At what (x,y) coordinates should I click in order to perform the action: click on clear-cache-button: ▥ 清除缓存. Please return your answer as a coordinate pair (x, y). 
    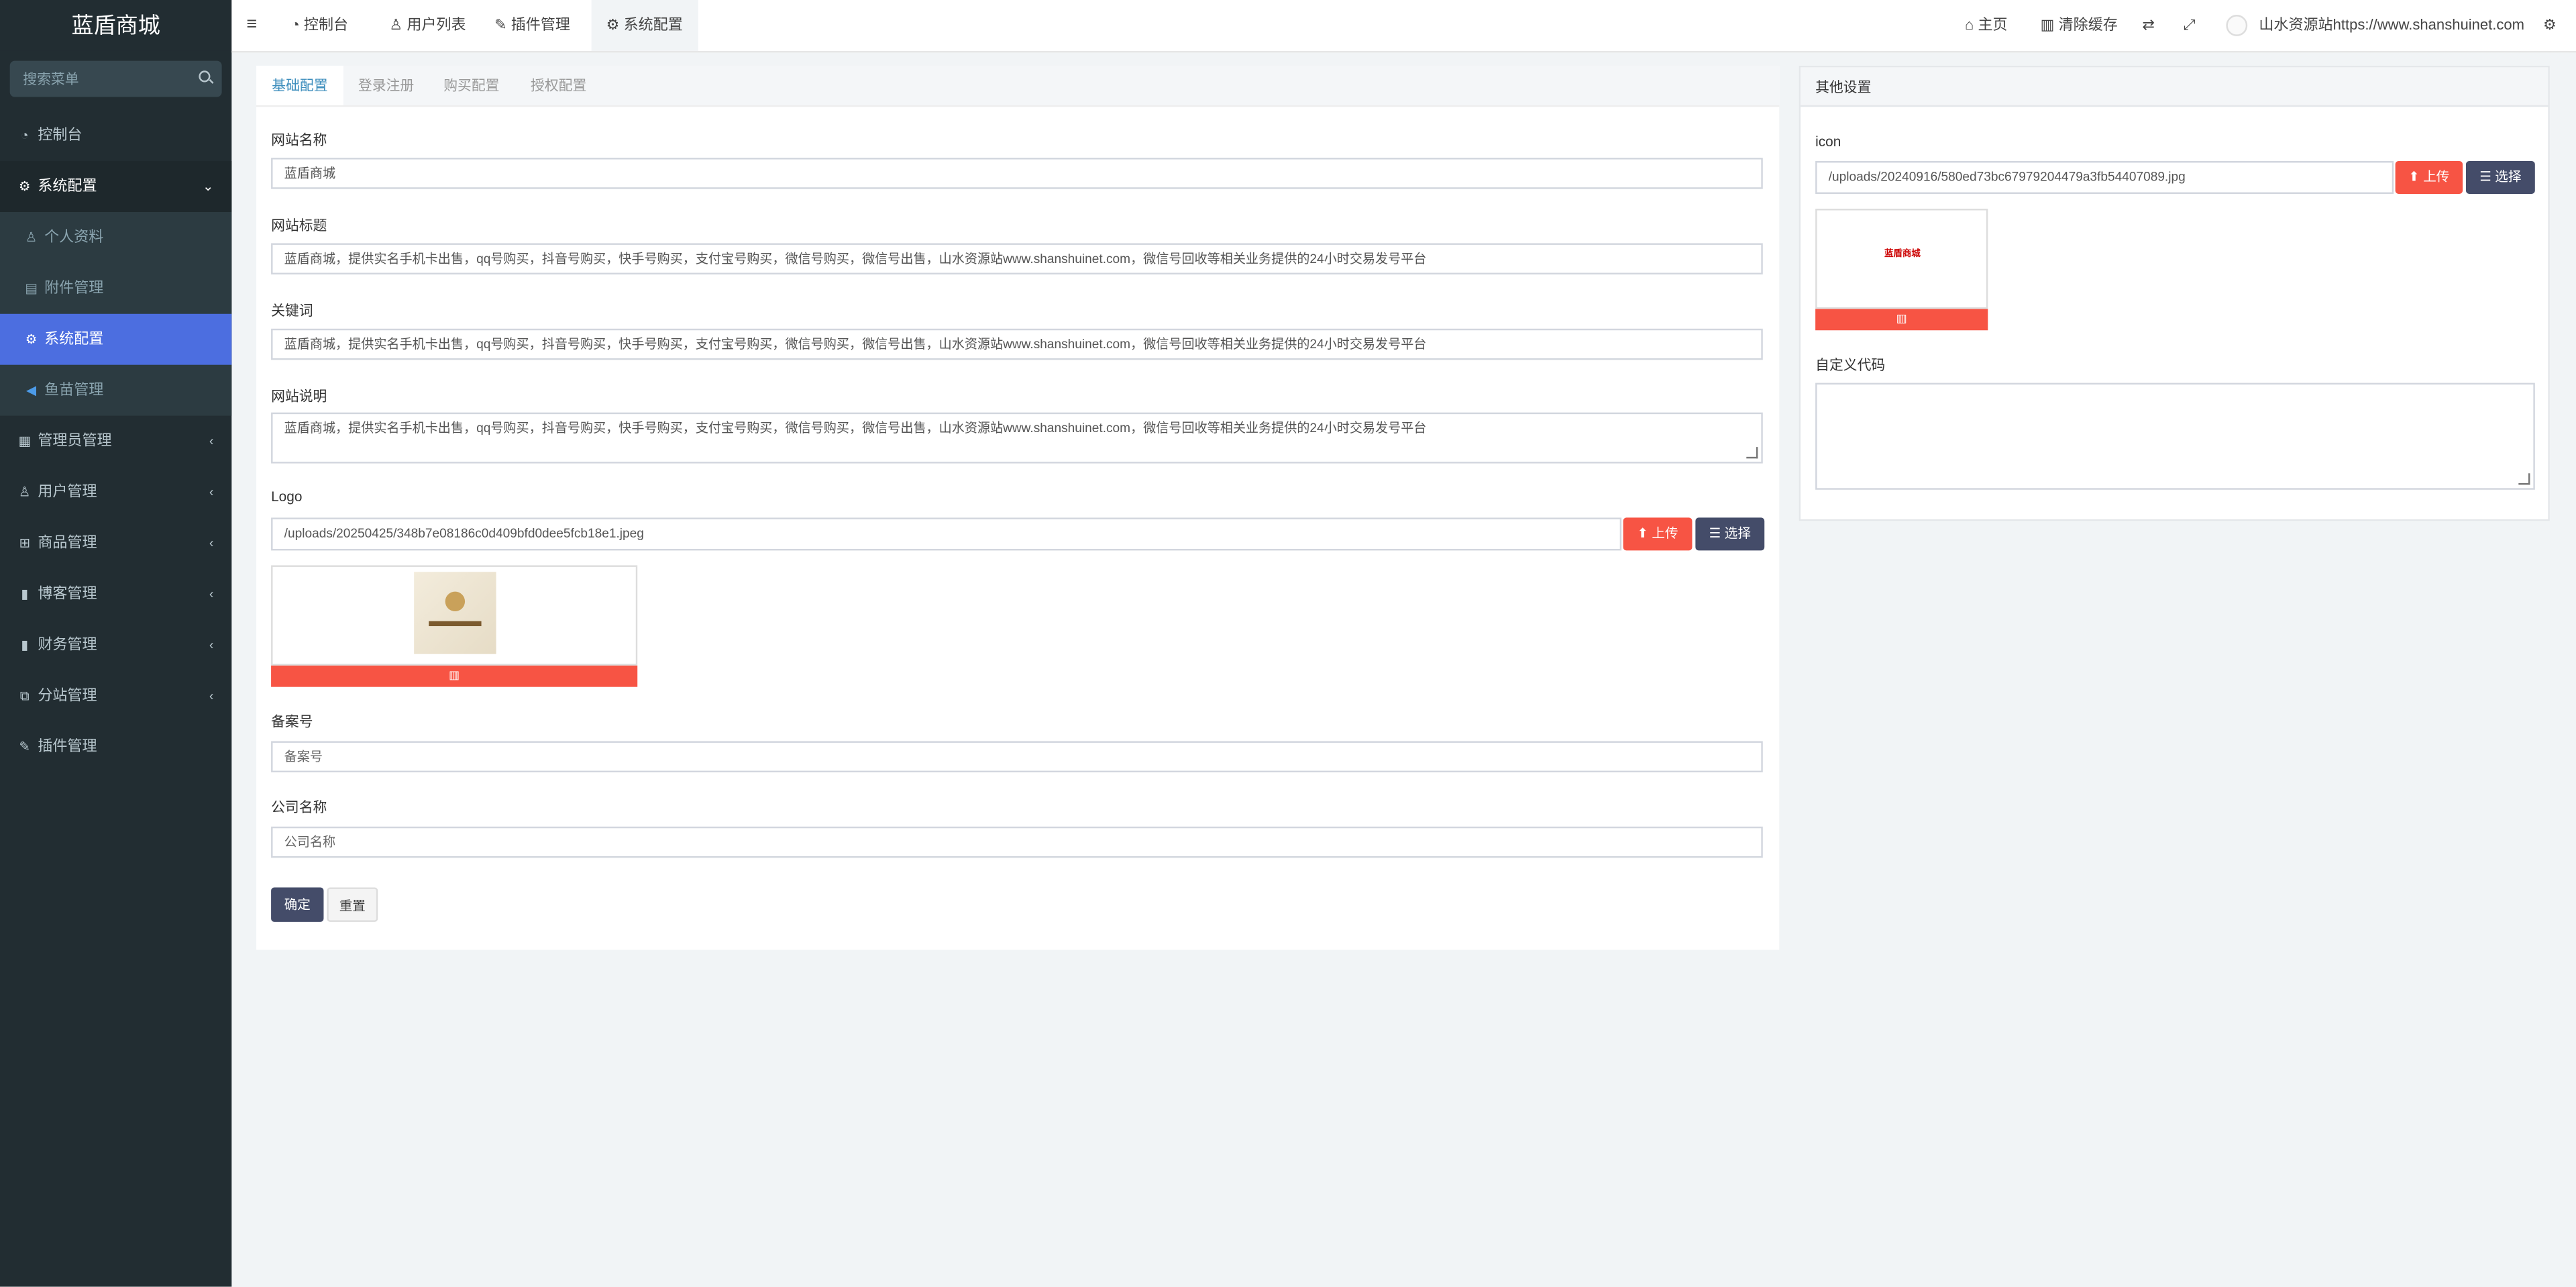
    Looking at the image, I should click on (2079, 26).